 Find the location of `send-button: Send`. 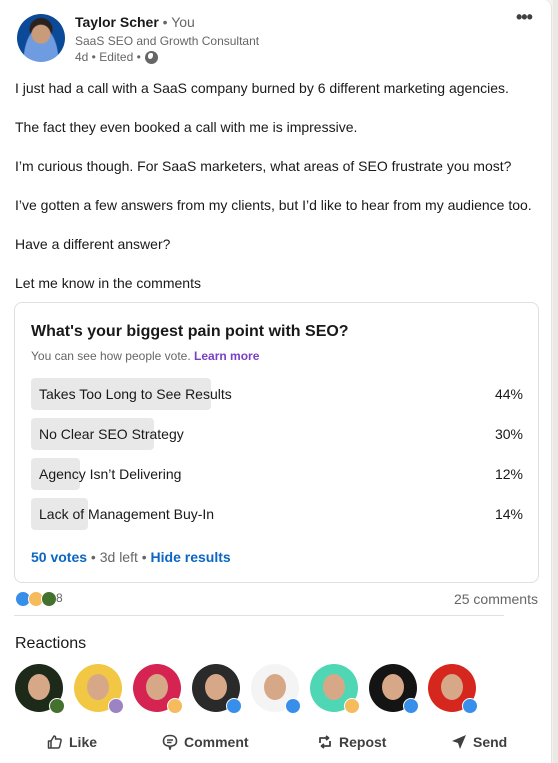

send-button: Send is located at coordinates (479, 742).